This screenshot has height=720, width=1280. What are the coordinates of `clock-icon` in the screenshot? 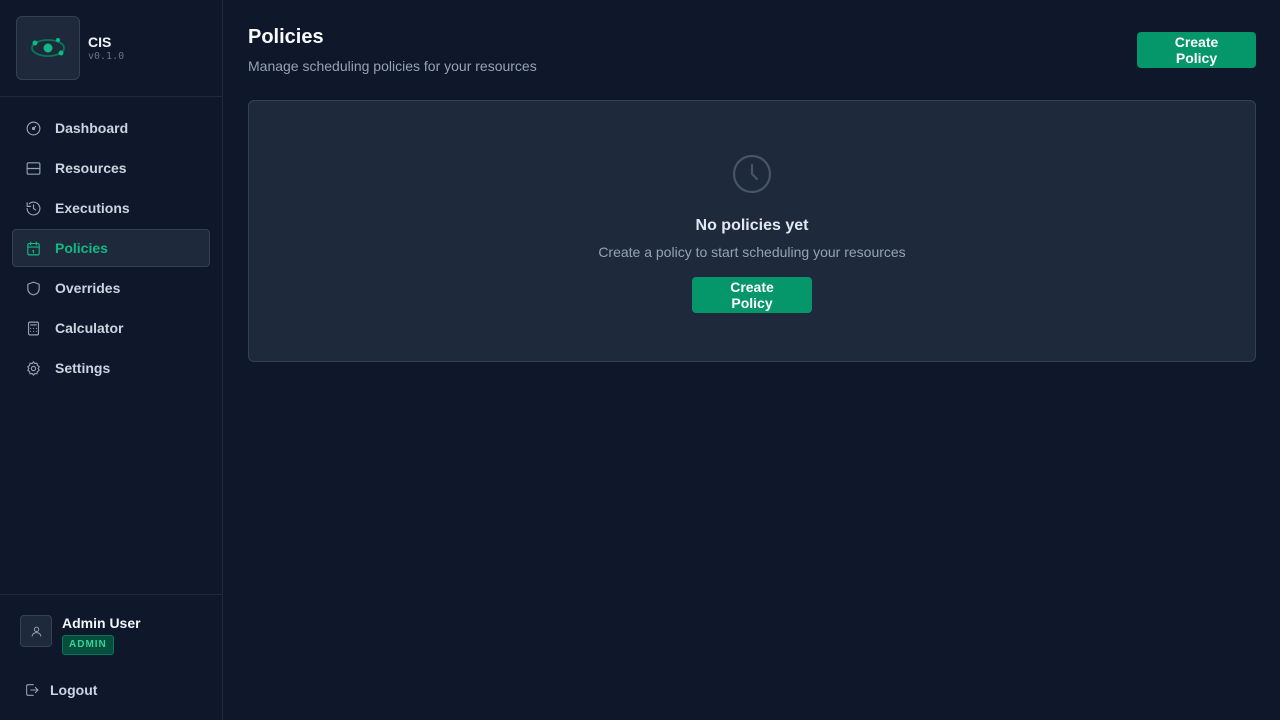 It's located at (752, 174).